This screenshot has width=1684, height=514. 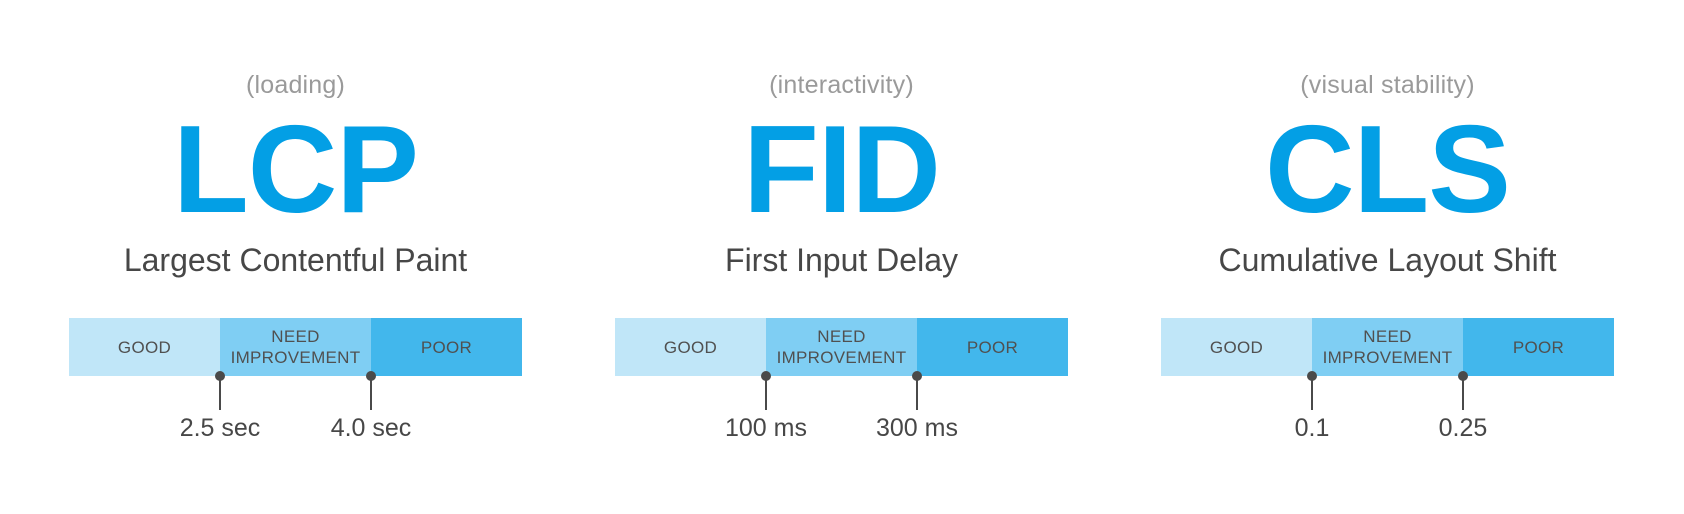 What do you see at coordinates (1387, 85) in the screenshot?
I see `metric-category: (visual stability)` at bounding box center [1387, 85].